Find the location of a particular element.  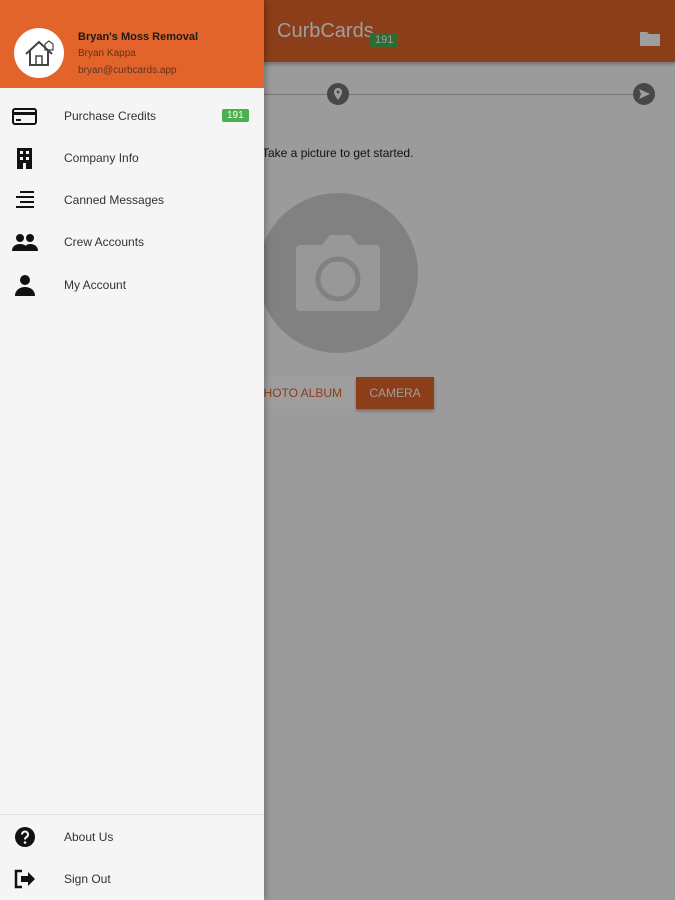

menu-item-label: My Account is located at coordinates (95, 285).